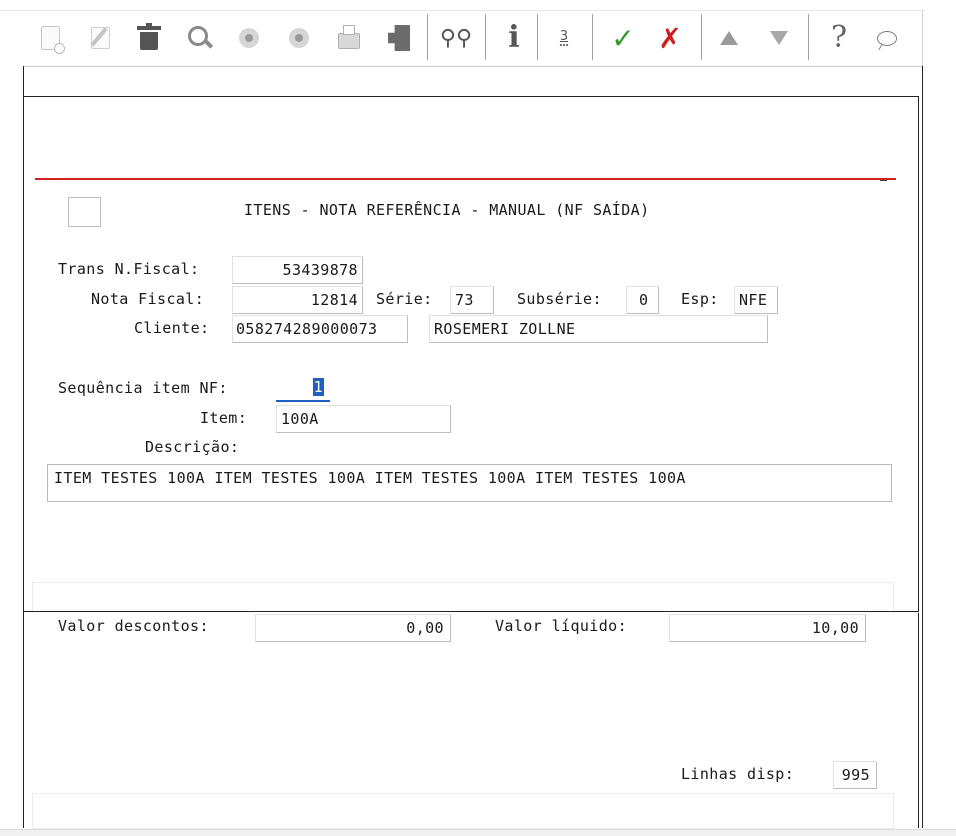  What do you see at coordinates (297, 270) in the screenshot?
I see `trans-nf-field: 53439878` at bounding box center [297, 270].